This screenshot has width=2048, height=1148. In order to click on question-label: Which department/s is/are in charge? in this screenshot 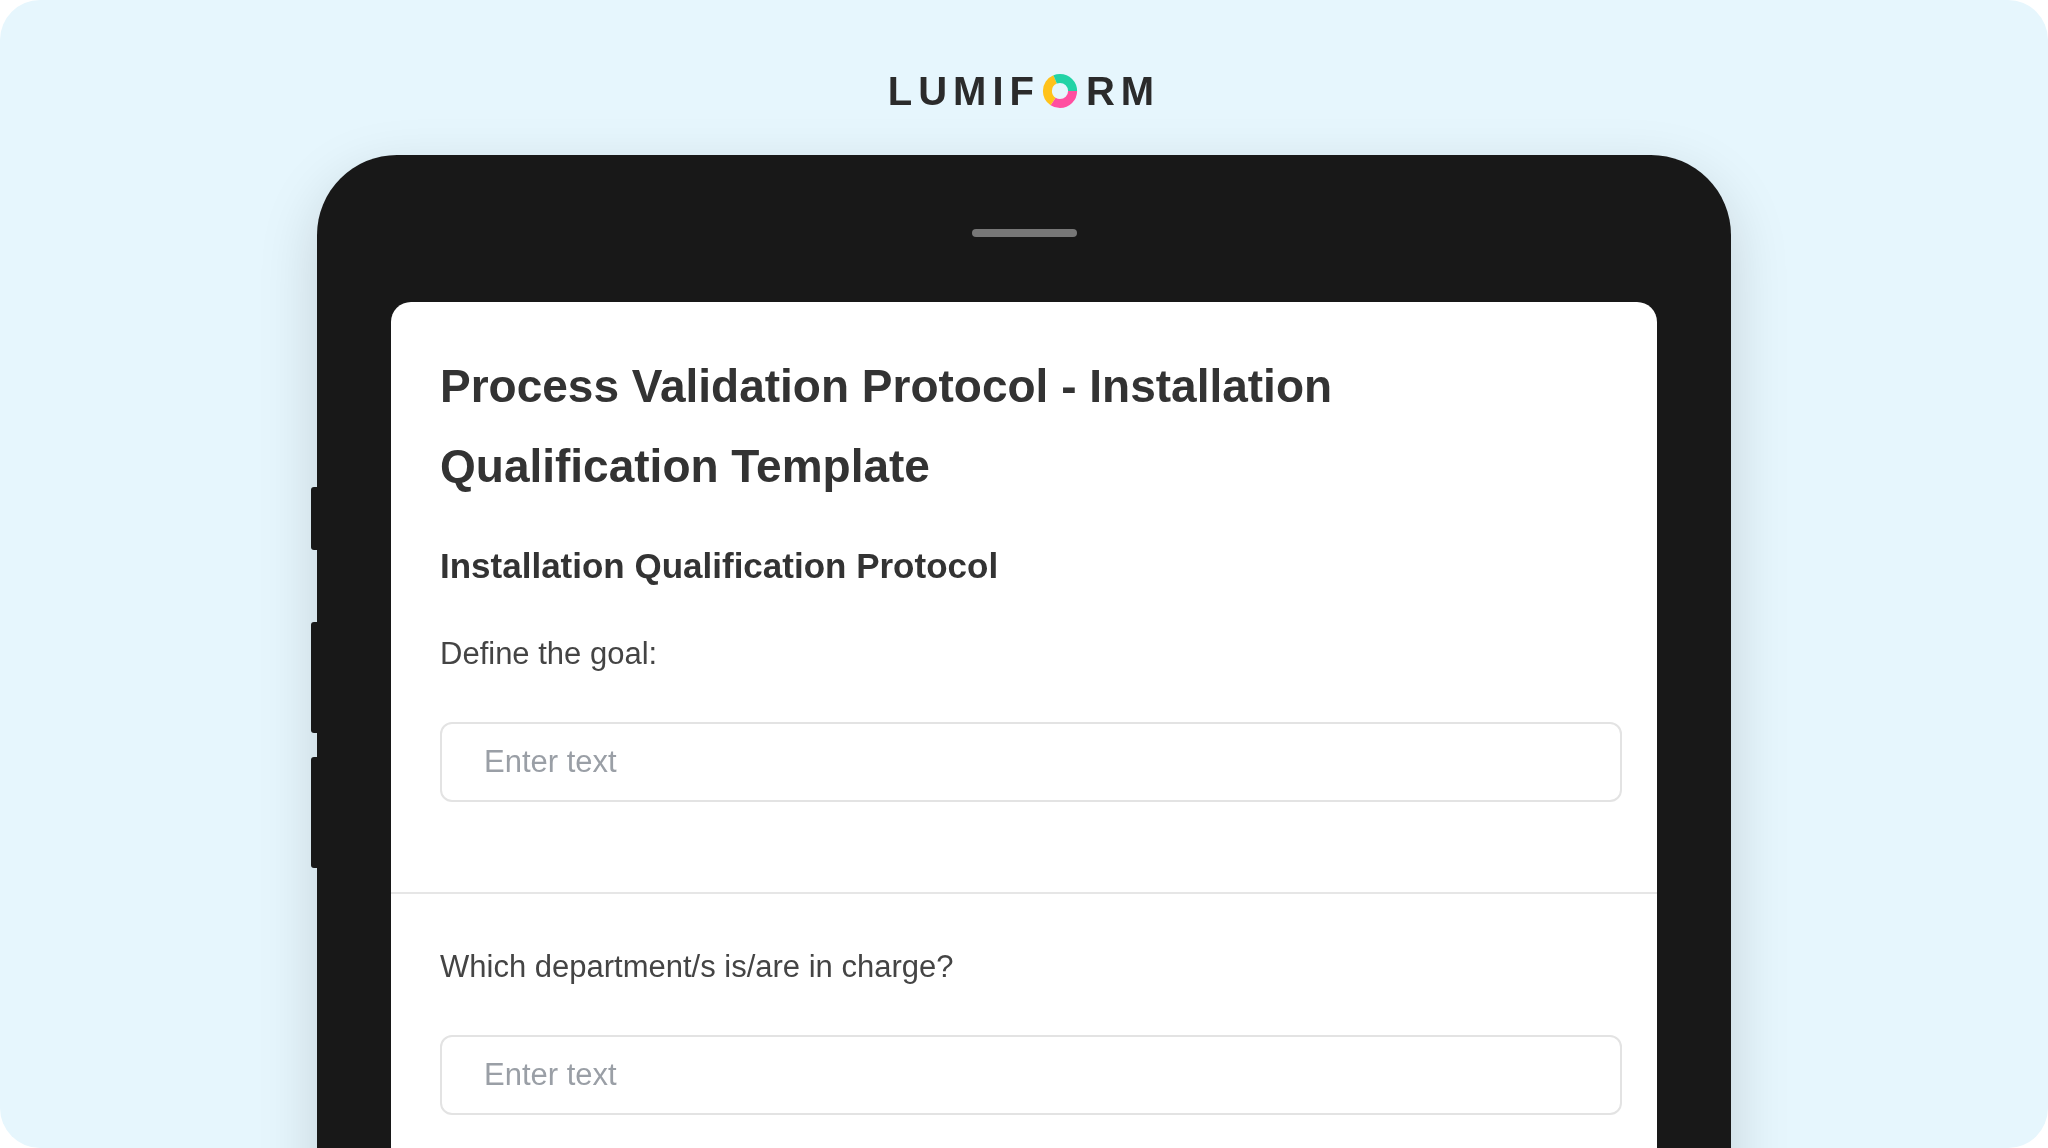, I will do `click(697, 967)`.